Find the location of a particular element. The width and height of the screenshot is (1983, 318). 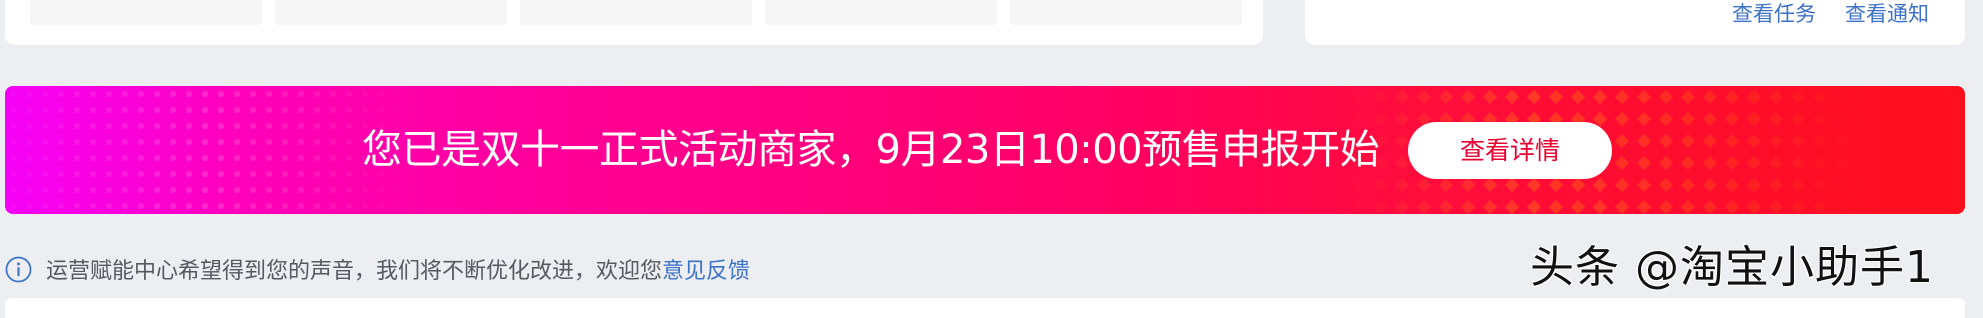

content-panel-edge is located at coordinates (985, 308).